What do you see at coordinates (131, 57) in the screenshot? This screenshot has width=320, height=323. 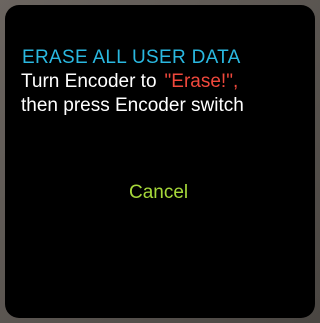 I see `screen-title: ERASE ALL USER DATA` at bounding box center [131, 57].